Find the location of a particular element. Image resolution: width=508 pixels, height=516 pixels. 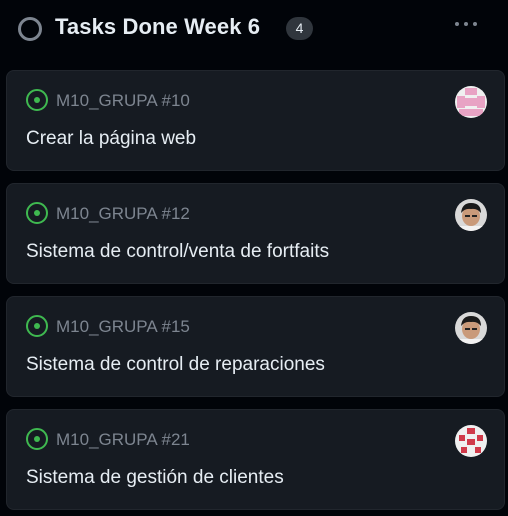

item-count-badge: 4 is located at coordinates (299, 28).